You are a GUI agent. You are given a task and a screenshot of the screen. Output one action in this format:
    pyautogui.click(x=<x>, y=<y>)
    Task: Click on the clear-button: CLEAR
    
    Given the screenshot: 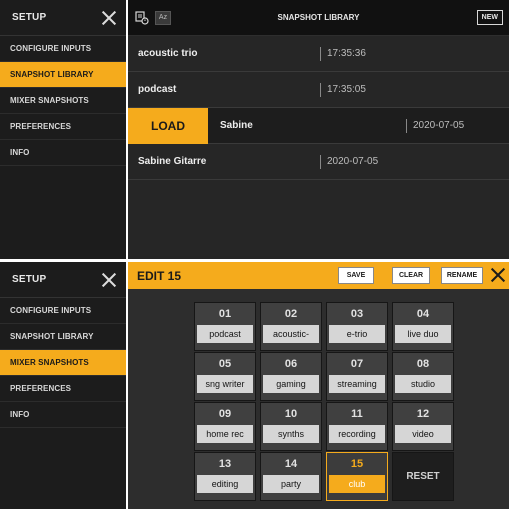 What is the action you would take?
    pyautogui.click(x=411, y=275)
    